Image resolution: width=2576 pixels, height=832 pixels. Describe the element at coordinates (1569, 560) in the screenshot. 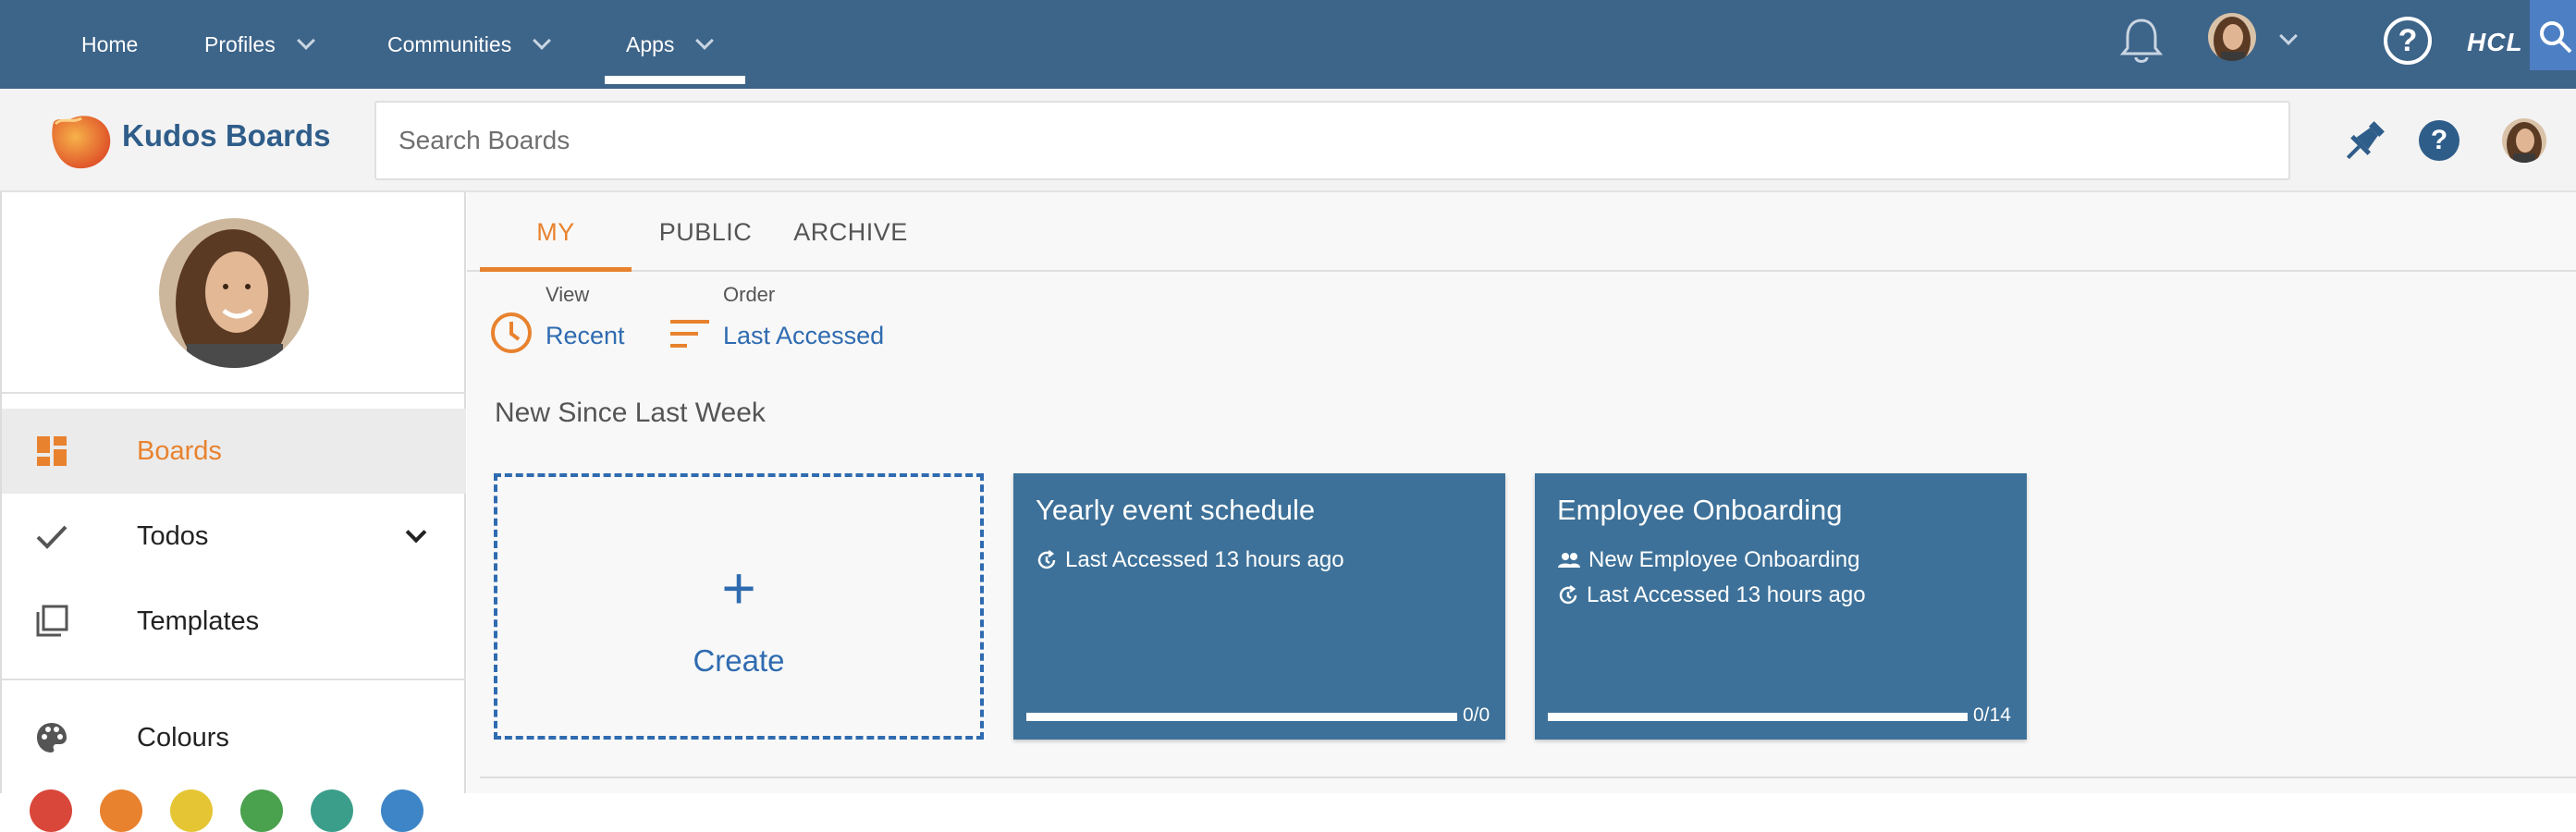

I see `people-icon` at that location.